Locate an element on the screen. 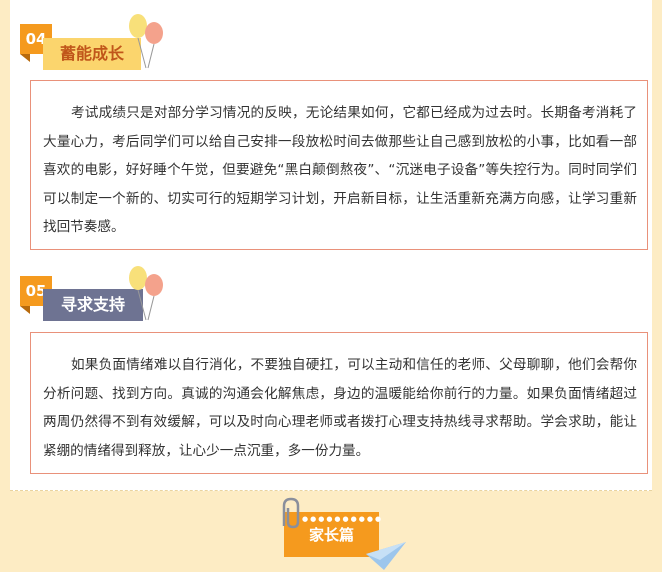 The height and width of the screenshot is (572, 662). paperclip-icon is located at coordinates (291, 513).